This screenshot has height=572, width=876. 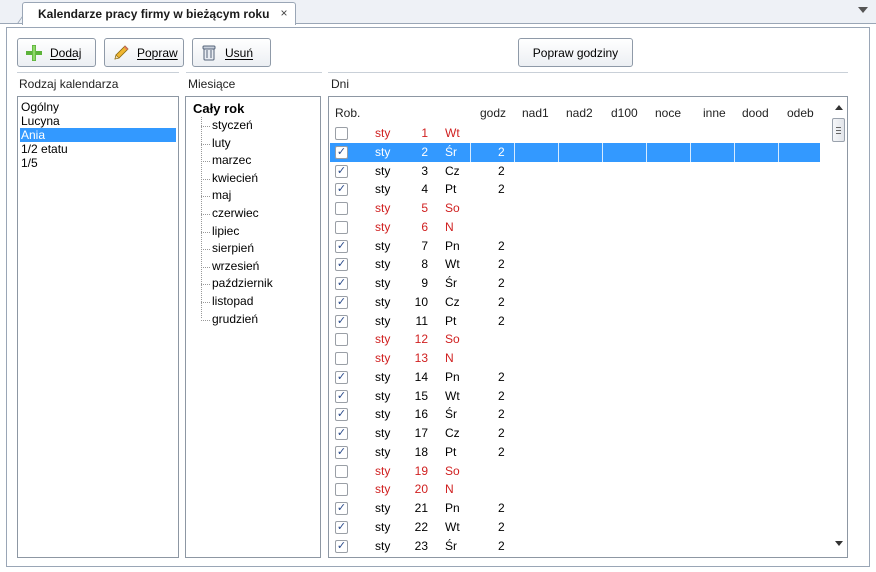 What do you see at coordinates (575, 283) in the screenshot?
I see `table-row: ✓ sty 9 Śr 2` at bounding box center [575, 283].